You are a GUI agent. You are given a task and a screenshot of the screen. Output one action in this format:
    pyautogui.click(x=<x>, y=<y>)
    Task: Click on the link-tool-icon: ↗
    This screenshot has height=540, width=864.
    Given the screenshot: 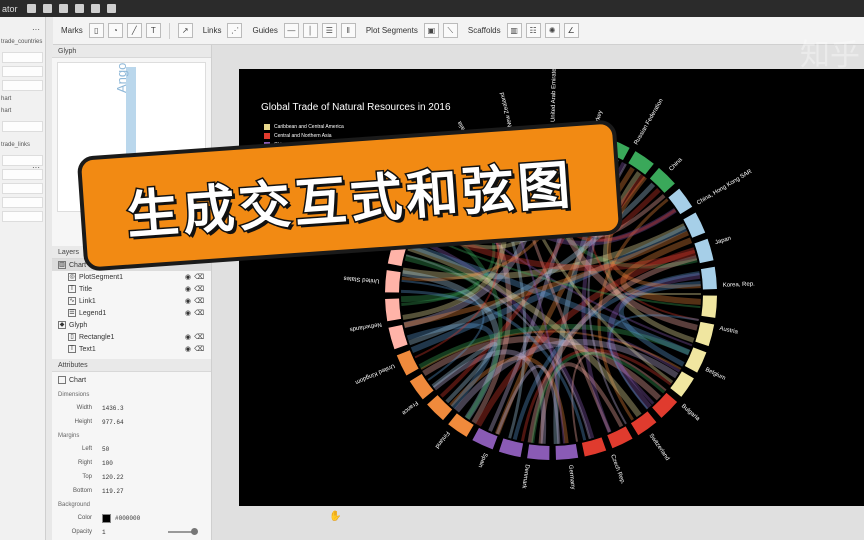 What is the action you would take?
    pyautogui.click(x=185, y=30)
    